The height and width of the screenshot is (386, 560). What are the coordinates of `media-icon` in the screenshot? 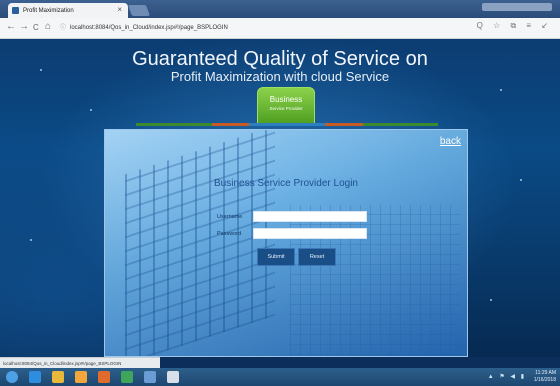 It's located at (81, 377).